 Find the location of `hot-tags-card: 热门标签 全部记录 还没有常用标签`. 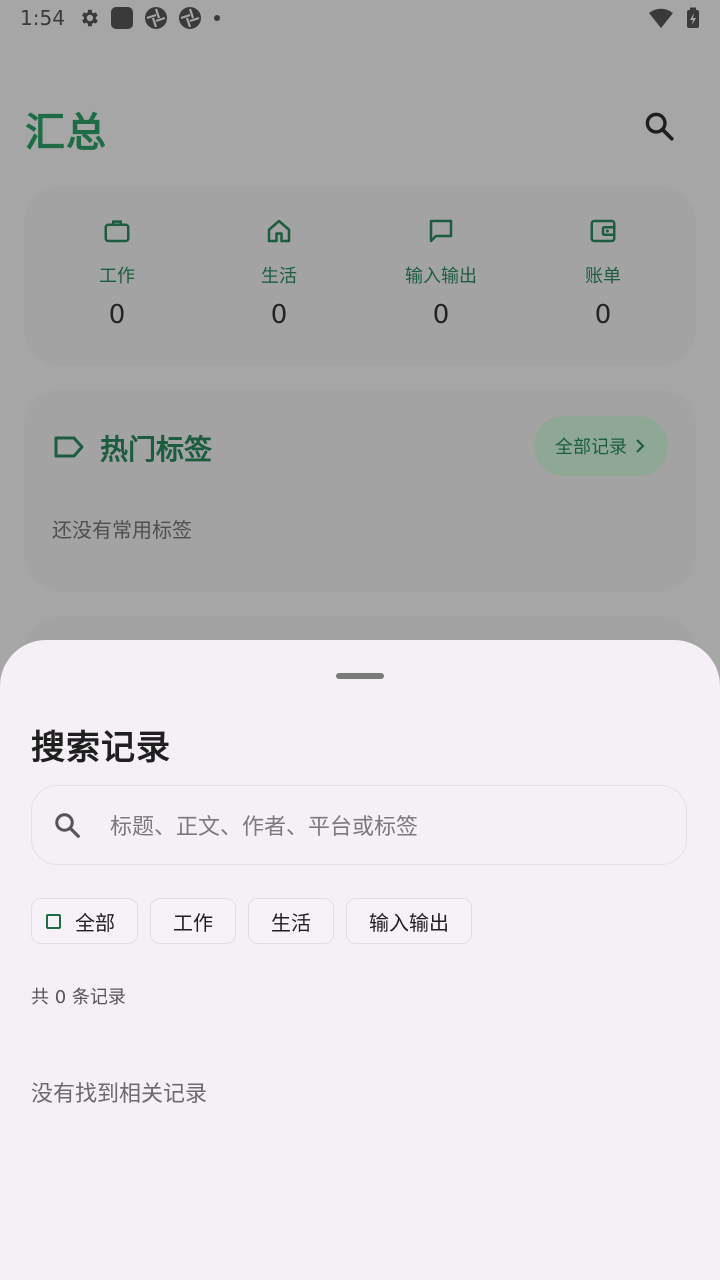

hot-tags-card: 热门标签 全部记录 还没有常用标签 is located at coordinates (360, 491).